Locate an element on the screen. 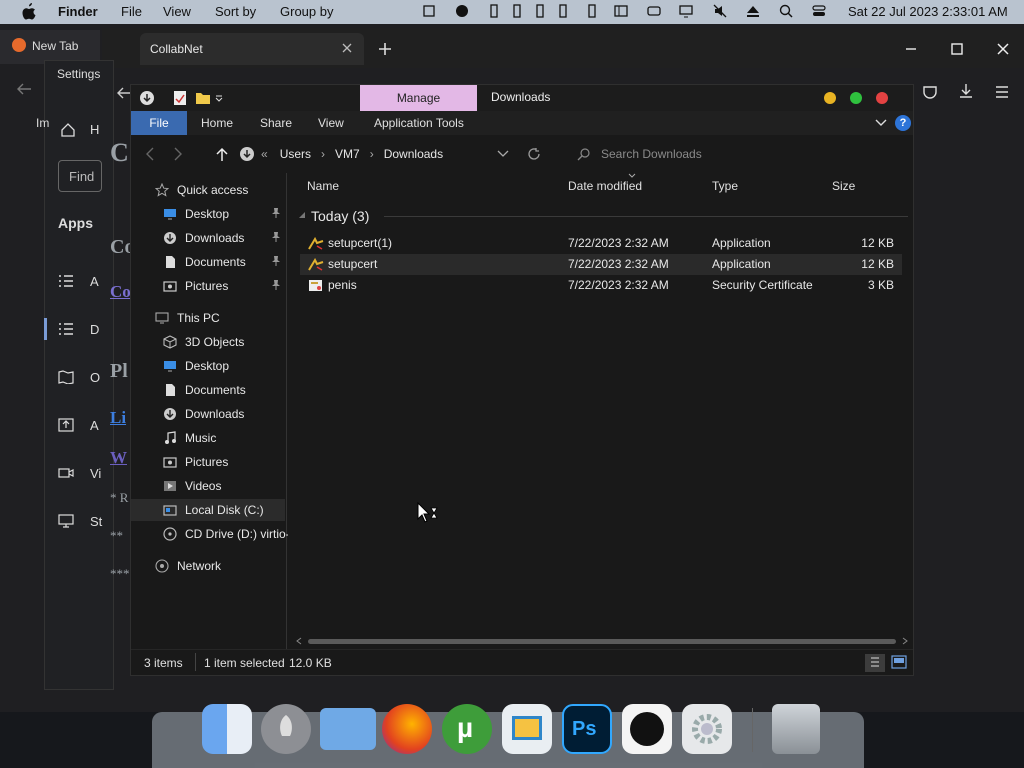  firefox-dock-icon is located at coordinates (407, 729).